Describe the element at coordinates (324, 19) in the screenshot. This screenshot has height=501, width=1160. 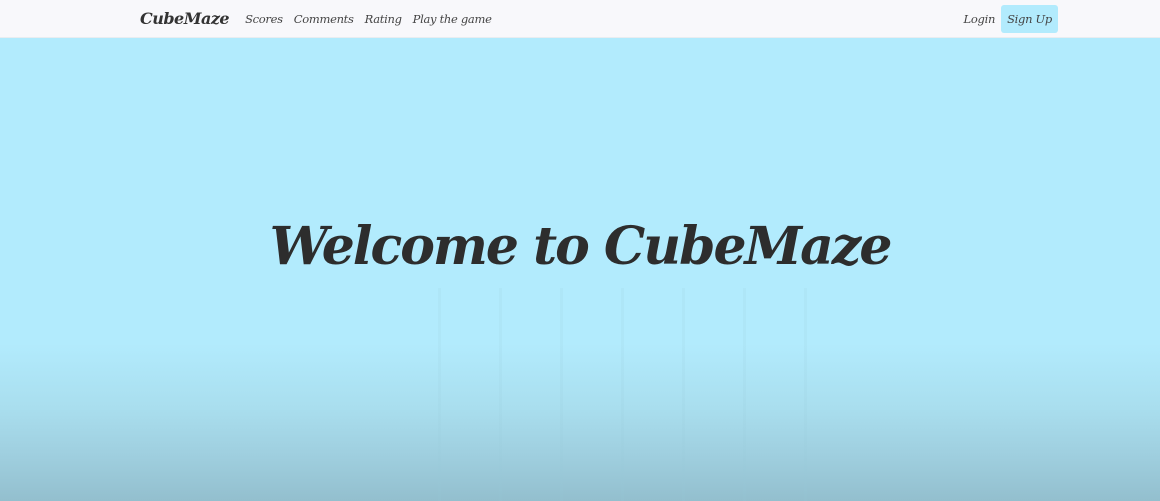
I see `nav-link-comments: Comments` at that location.